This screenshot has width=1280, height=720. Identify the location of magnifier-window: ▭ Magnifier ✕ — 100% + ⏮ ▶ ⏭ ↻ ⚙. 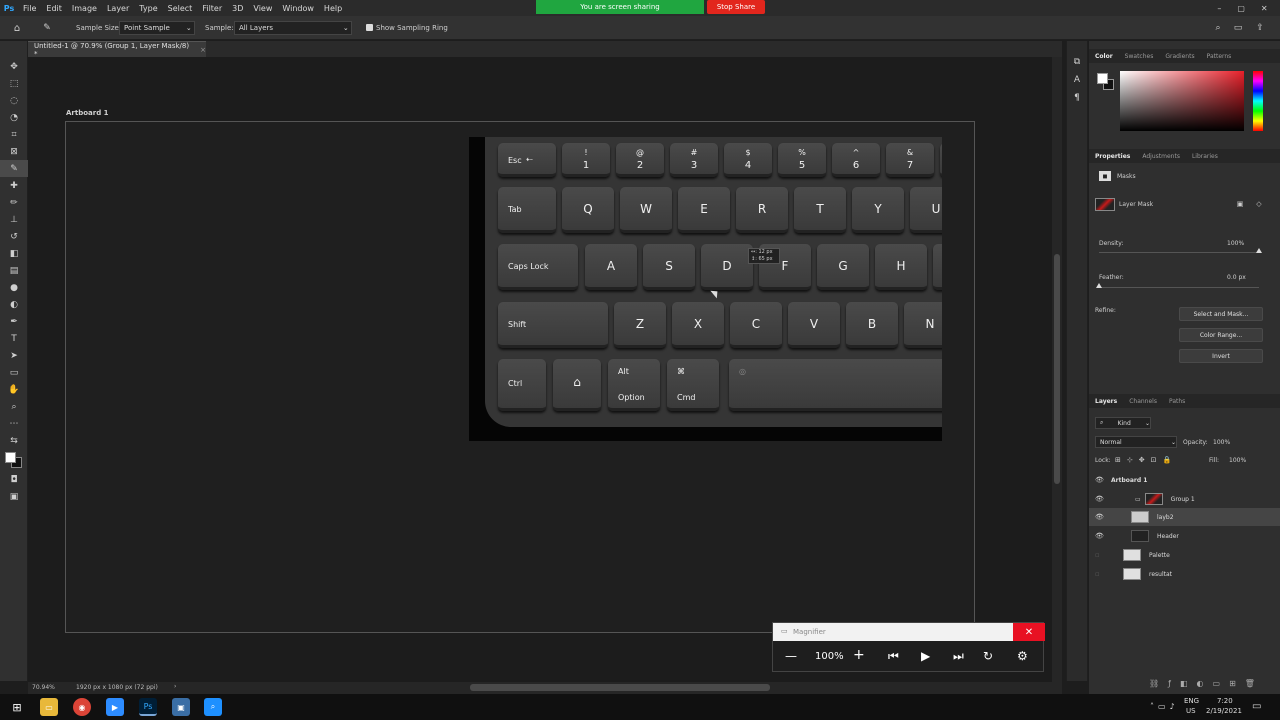
(908, 647).